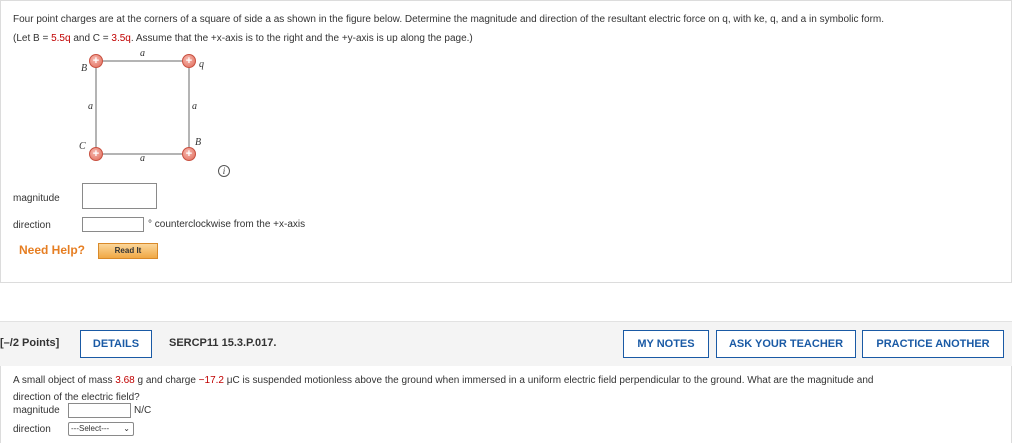  I want to click on chevron-down-icon: ⌄, so click(126, 428).